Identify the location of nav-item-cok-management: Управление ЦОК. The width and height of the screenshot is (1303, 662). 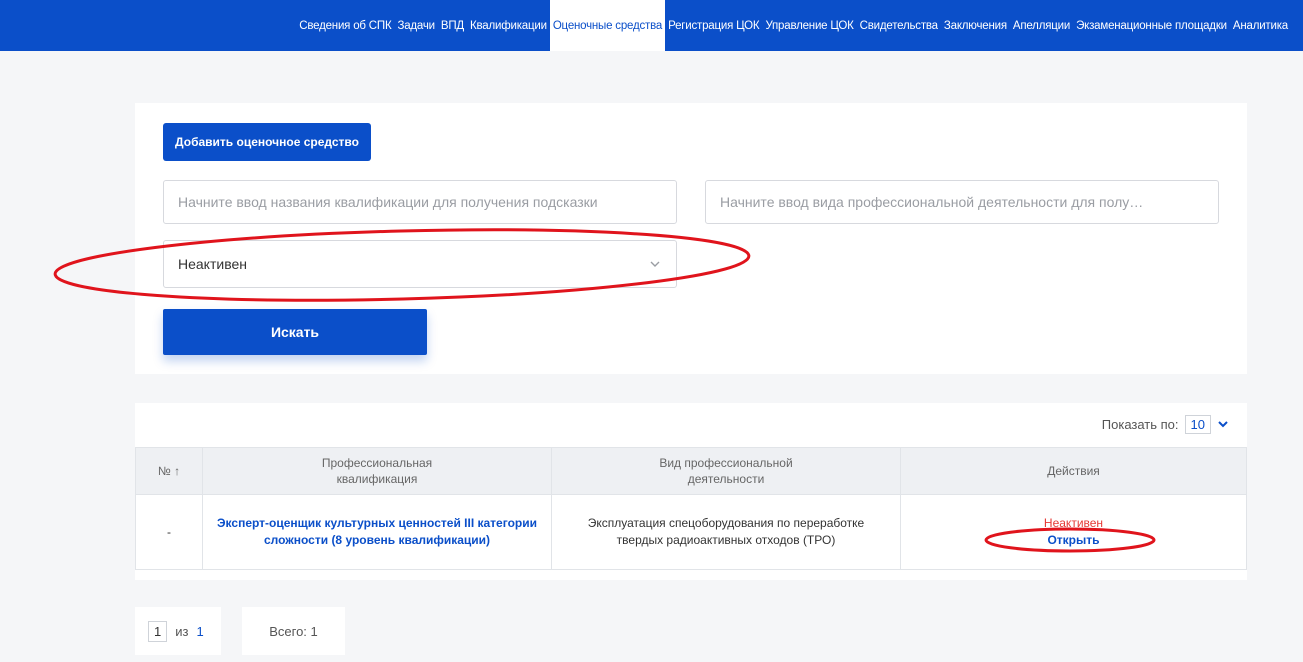
(809, 25).